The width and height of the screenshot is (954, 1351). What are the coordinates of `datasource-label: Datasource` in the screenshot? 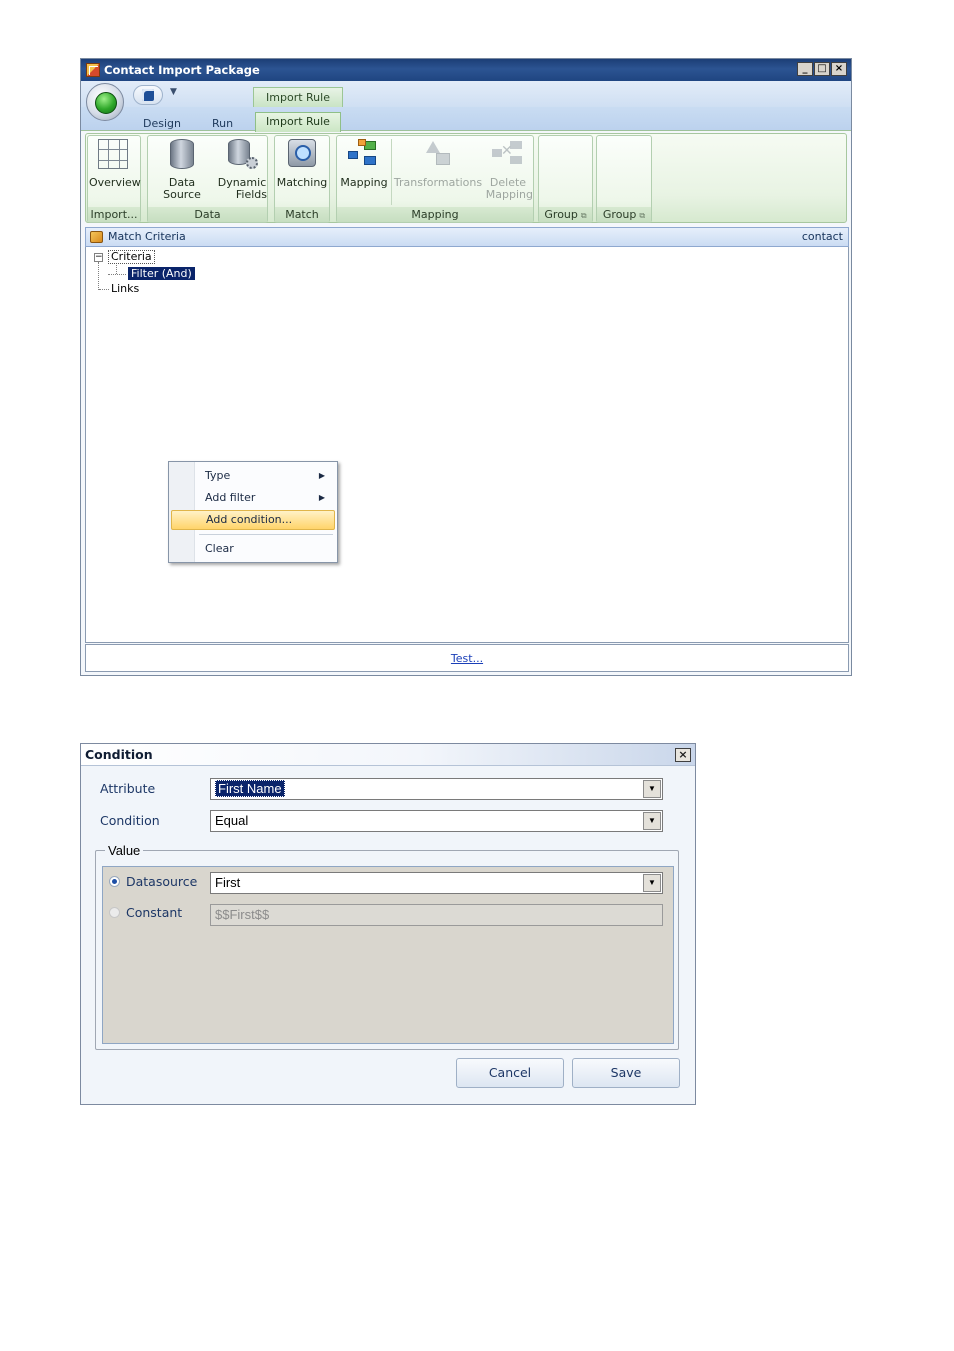 It's located at (161, 881).